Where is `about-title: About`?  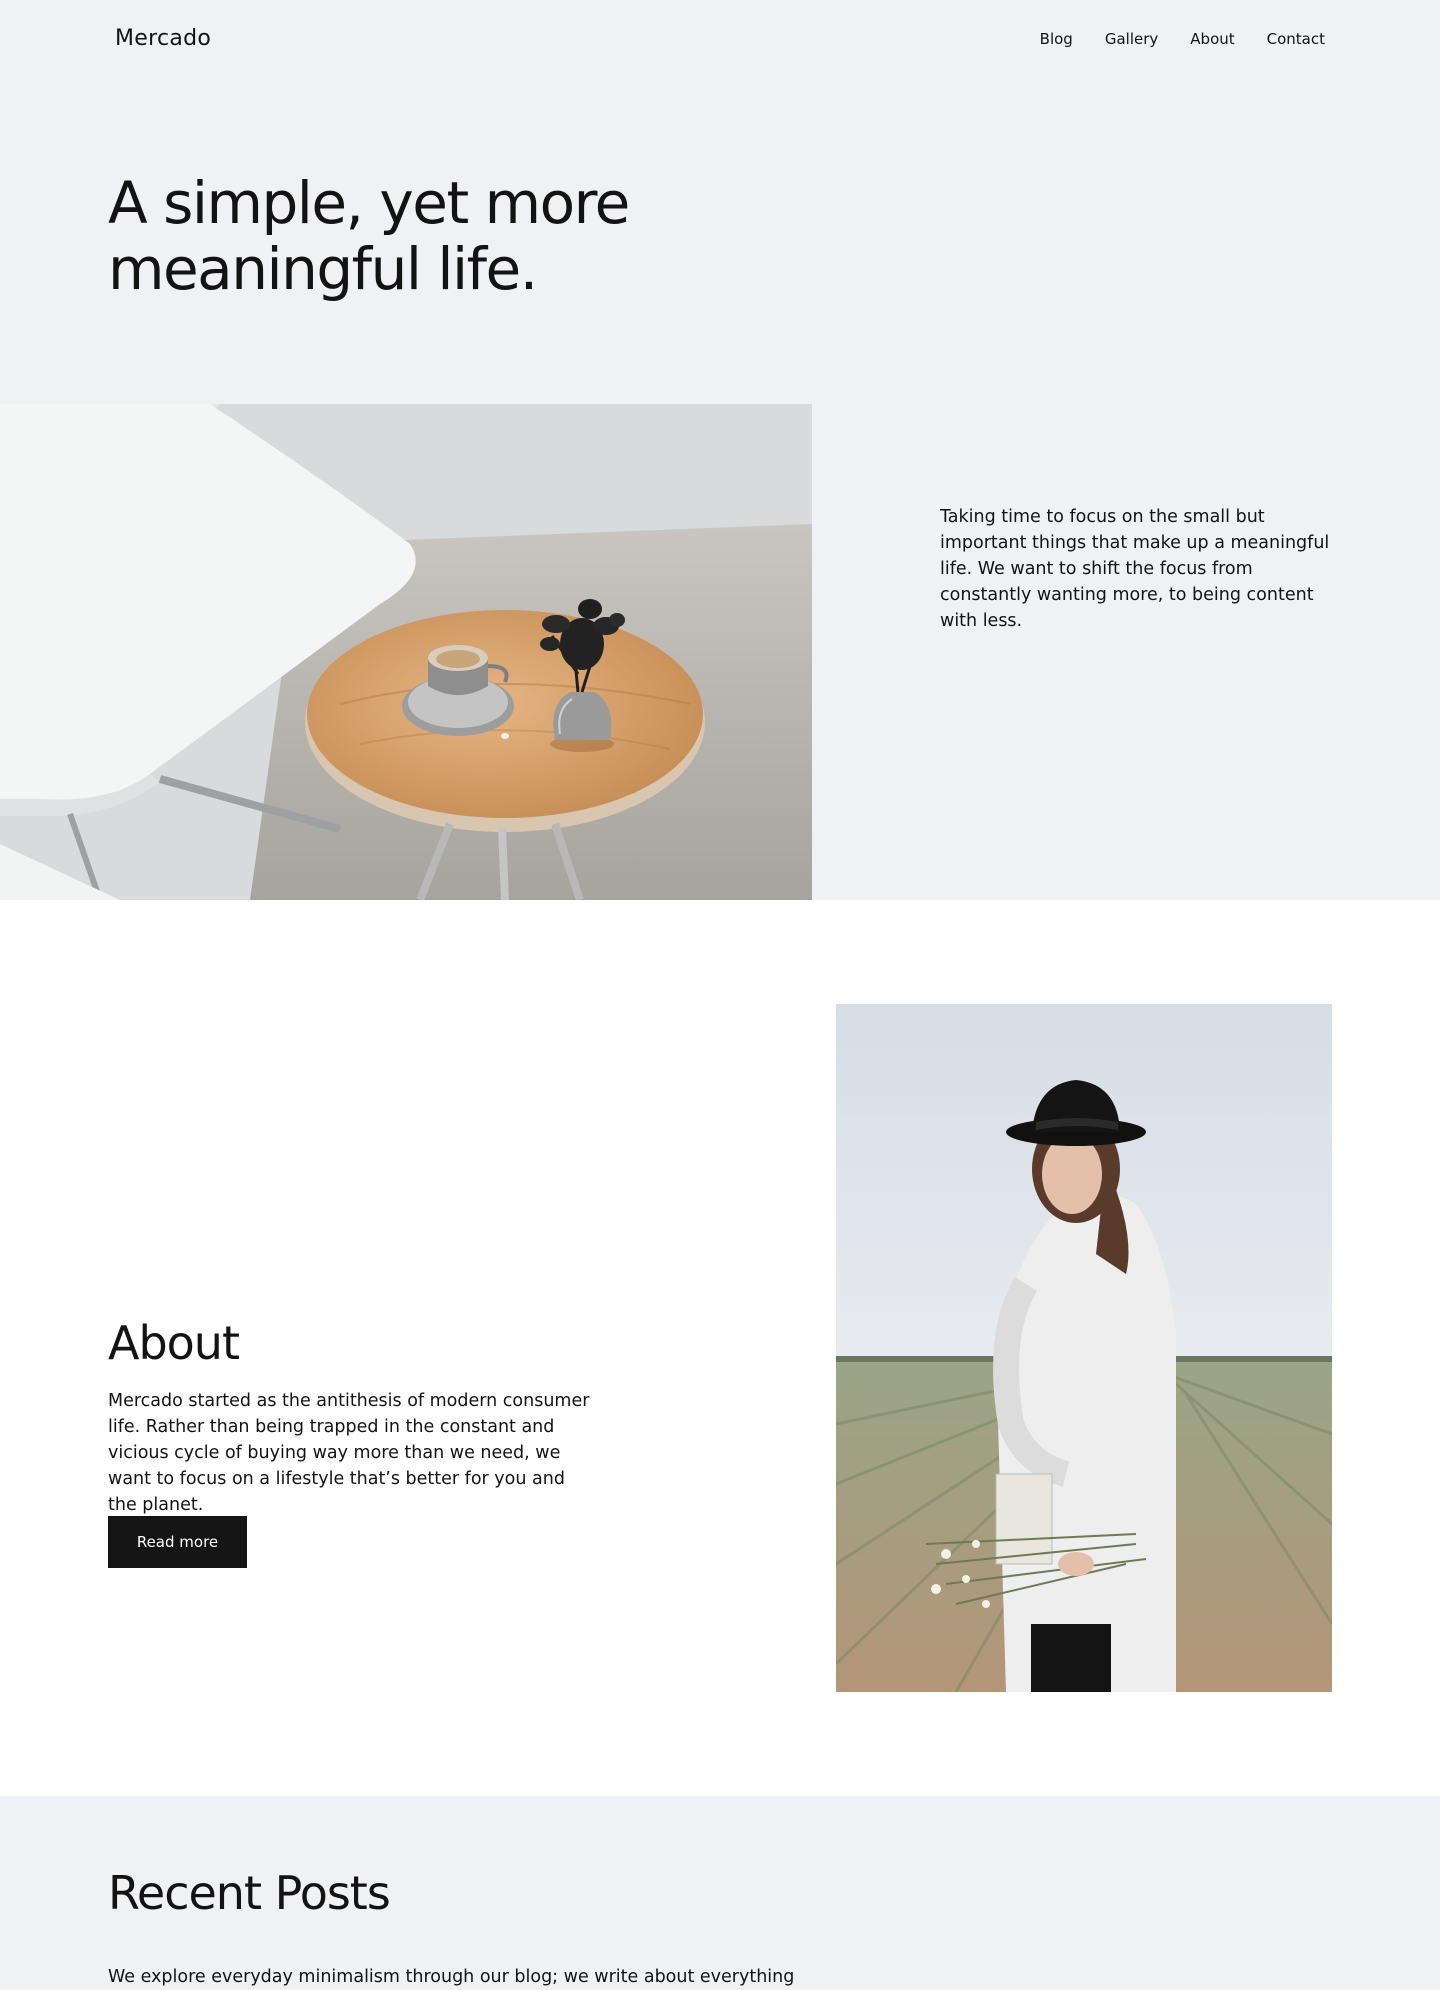 about-title: About is located at coordinates (174, 1343).